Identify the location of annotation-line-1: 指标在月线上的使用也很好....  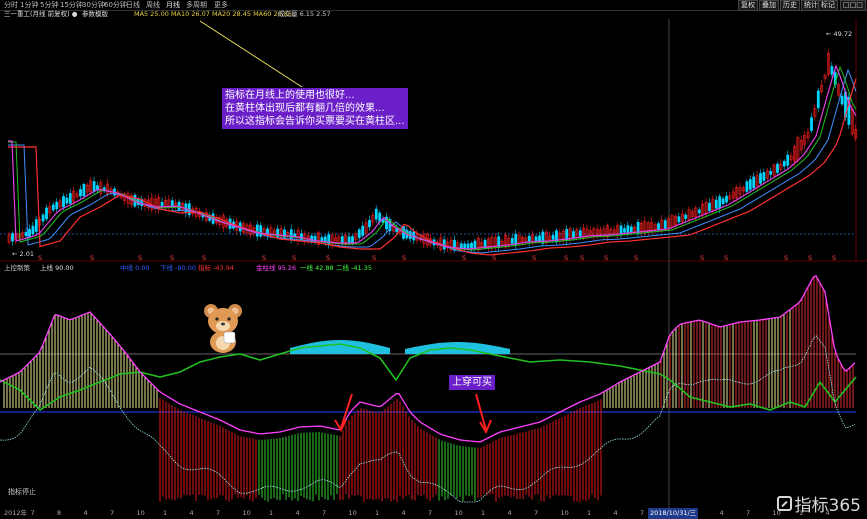
(290, 95).